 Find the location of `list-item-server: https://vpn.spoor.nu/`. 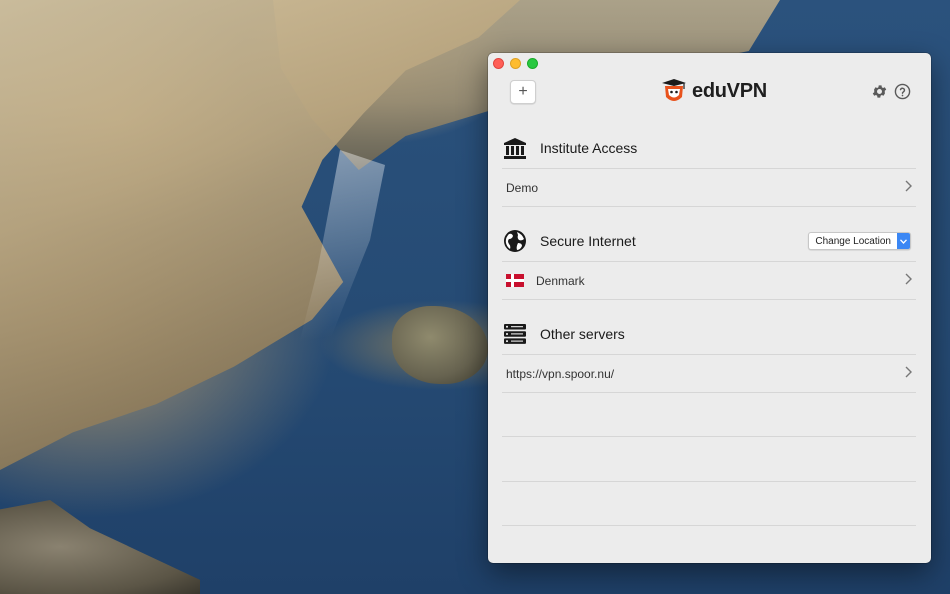

list-item-server: https://vpn.spoor.nu/ is located at coordinates (709, 373).